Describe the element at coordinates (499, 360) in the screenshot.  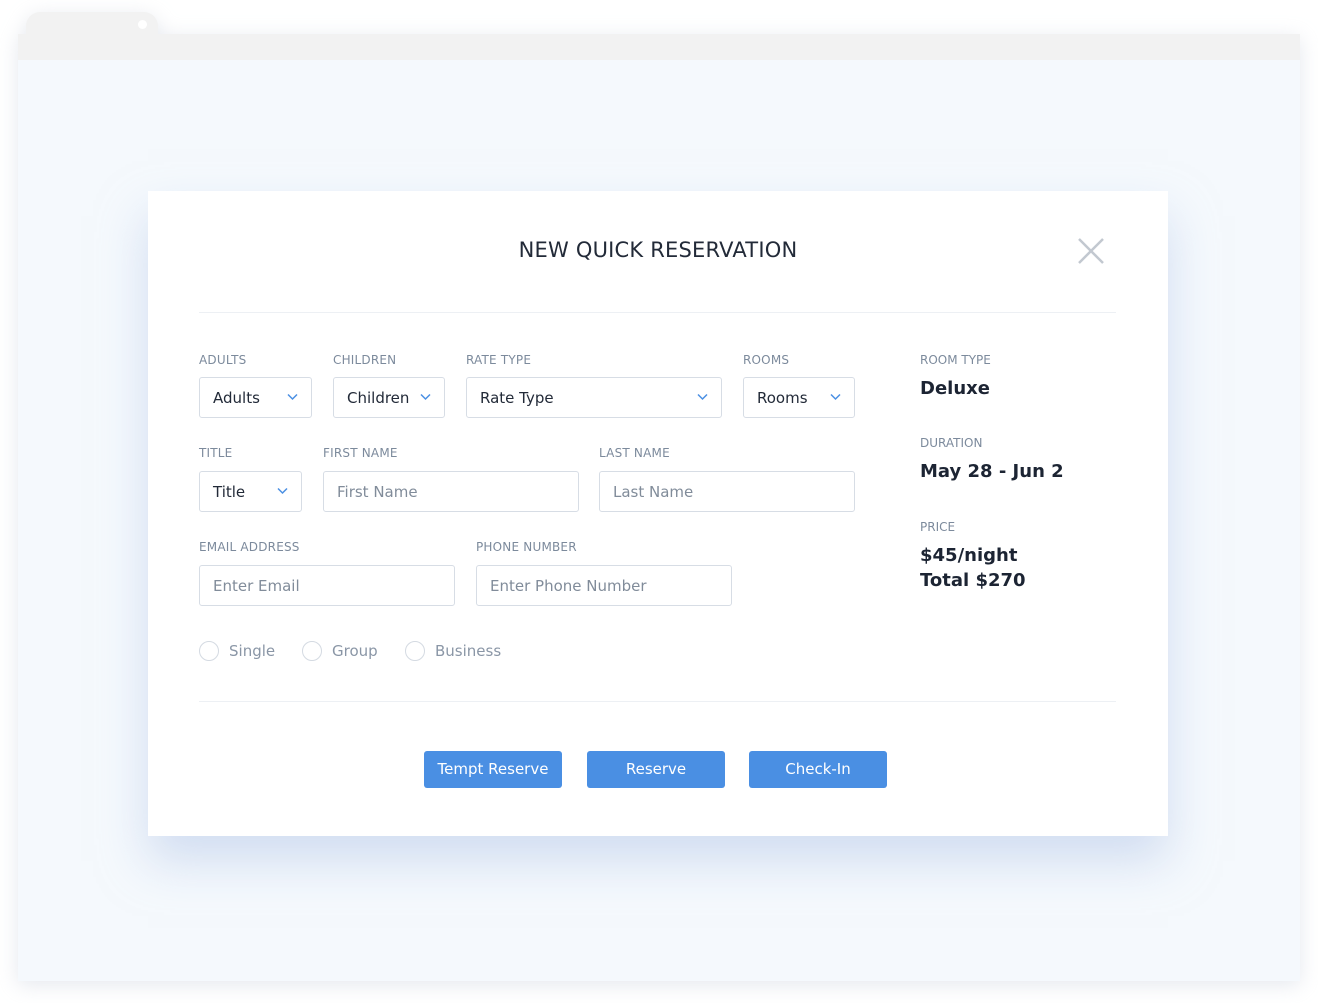
I see `rate-type-label: RATE TYPE` at that location.